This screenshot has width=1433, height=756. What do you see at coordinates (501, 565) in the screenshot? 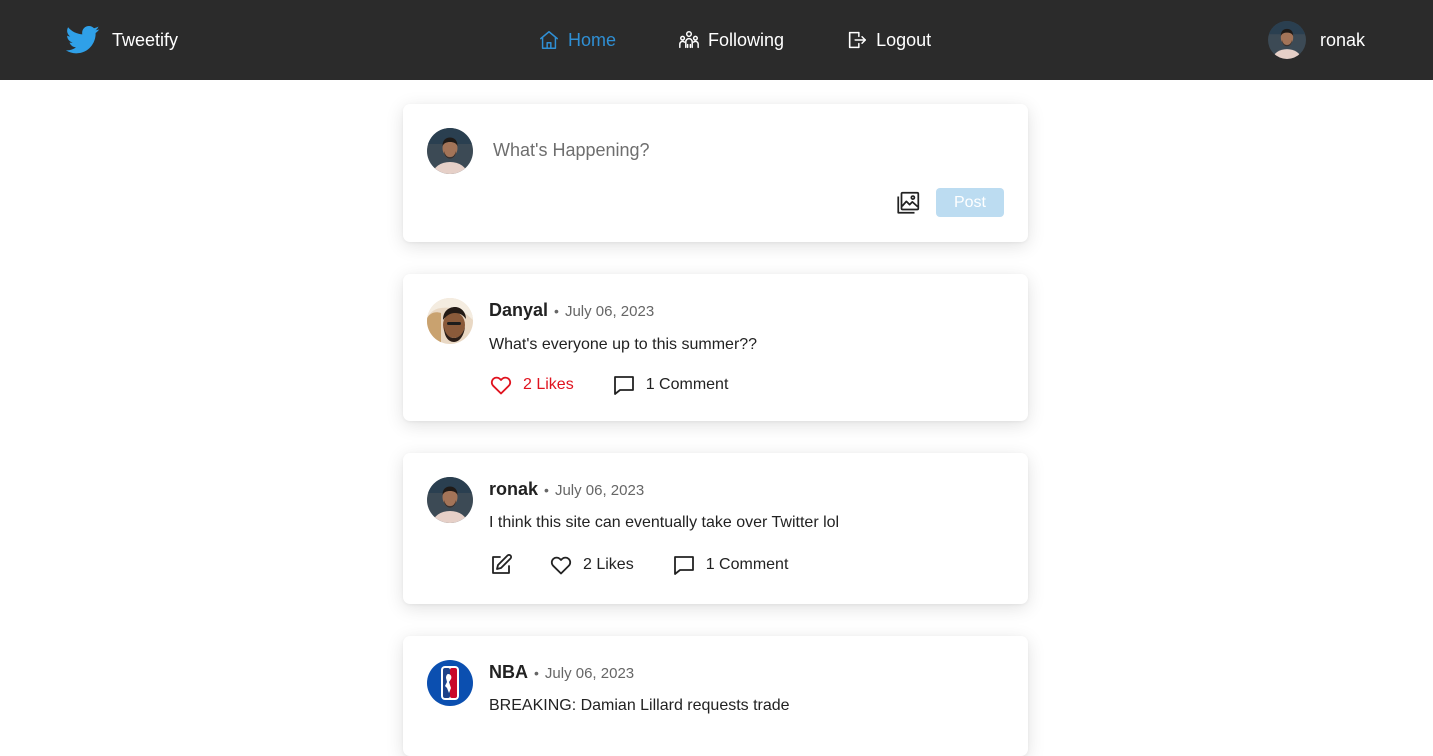
I see `edit-tweet-icon` at bounding box center [501, 565].